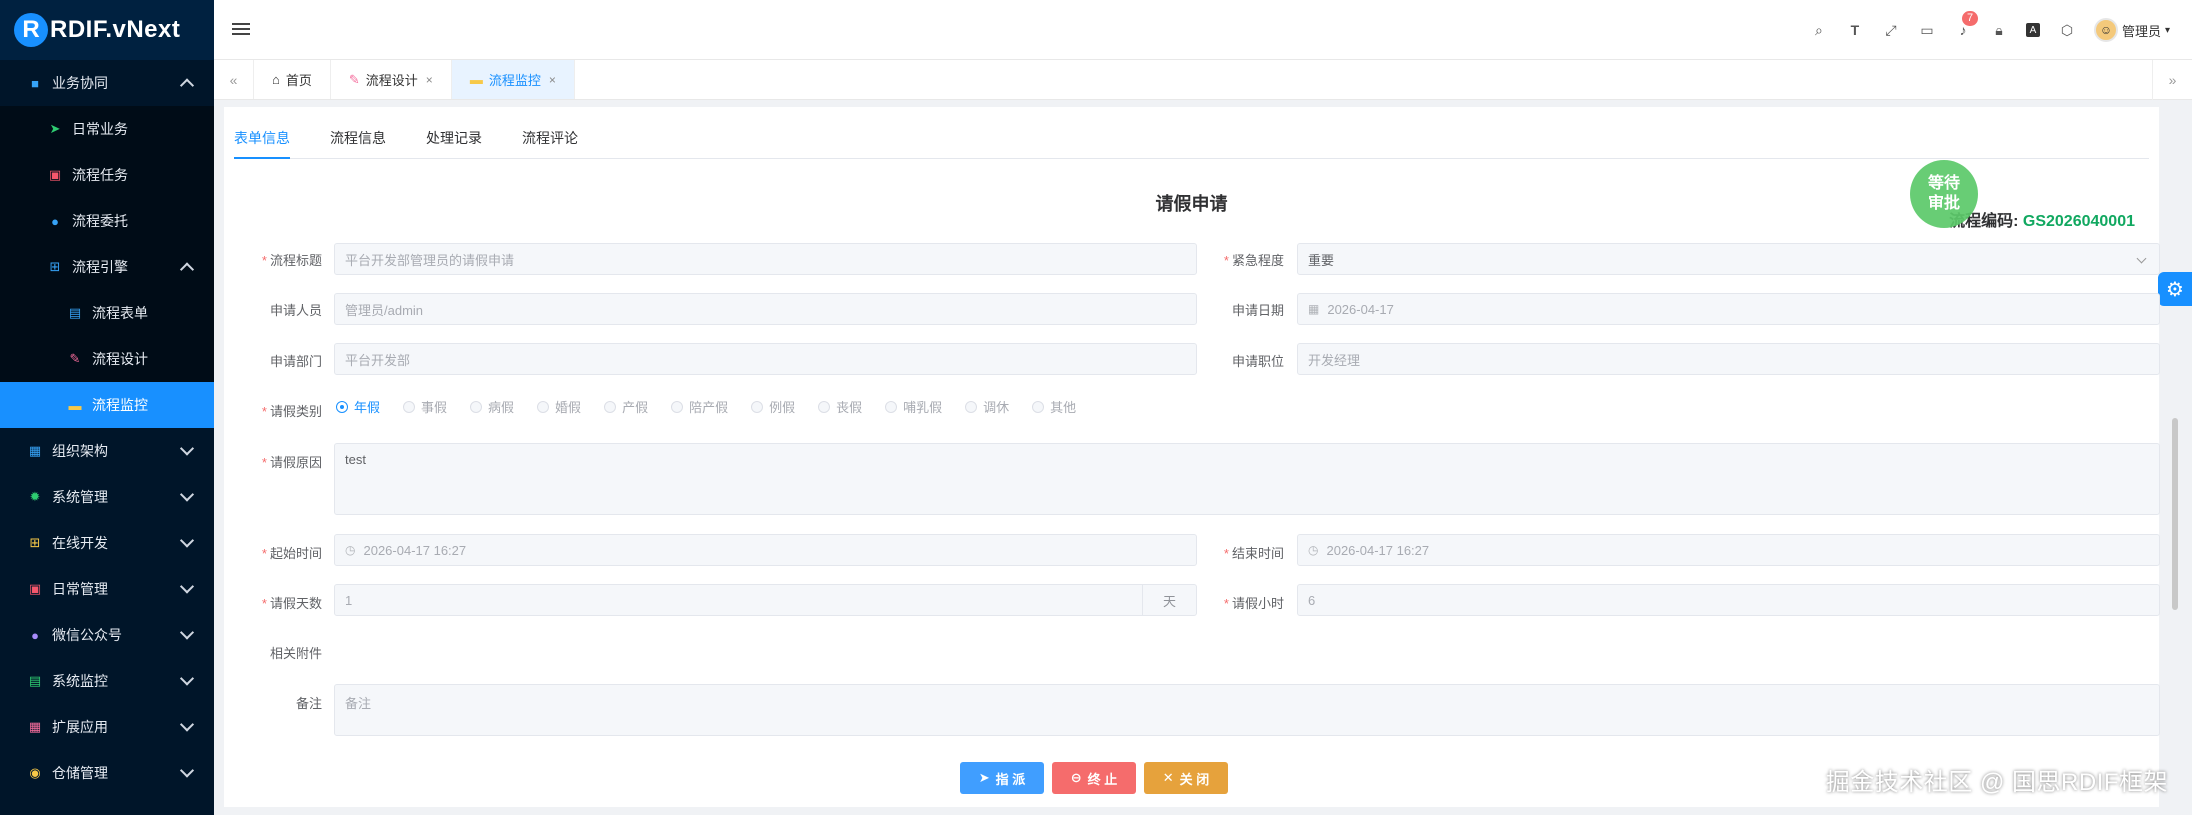 The image size is (2192, 815). I want to click on days-input: 1天, so click(765, 600).